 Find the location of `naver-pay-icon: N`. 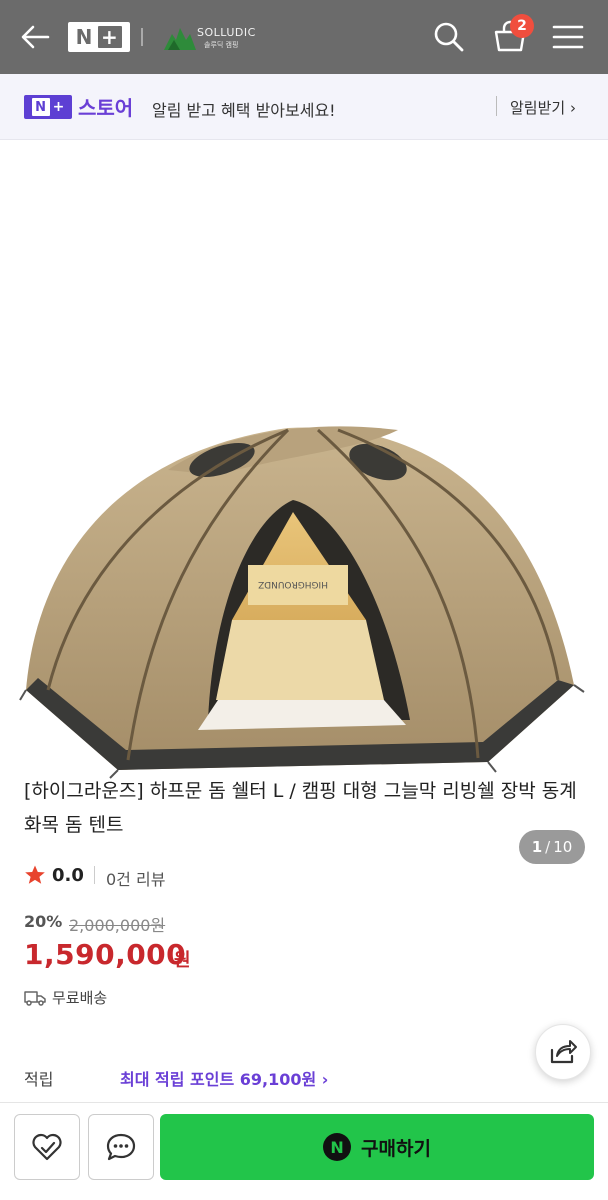

naver-pay-icon: N is located at coordinates (337, 1147).